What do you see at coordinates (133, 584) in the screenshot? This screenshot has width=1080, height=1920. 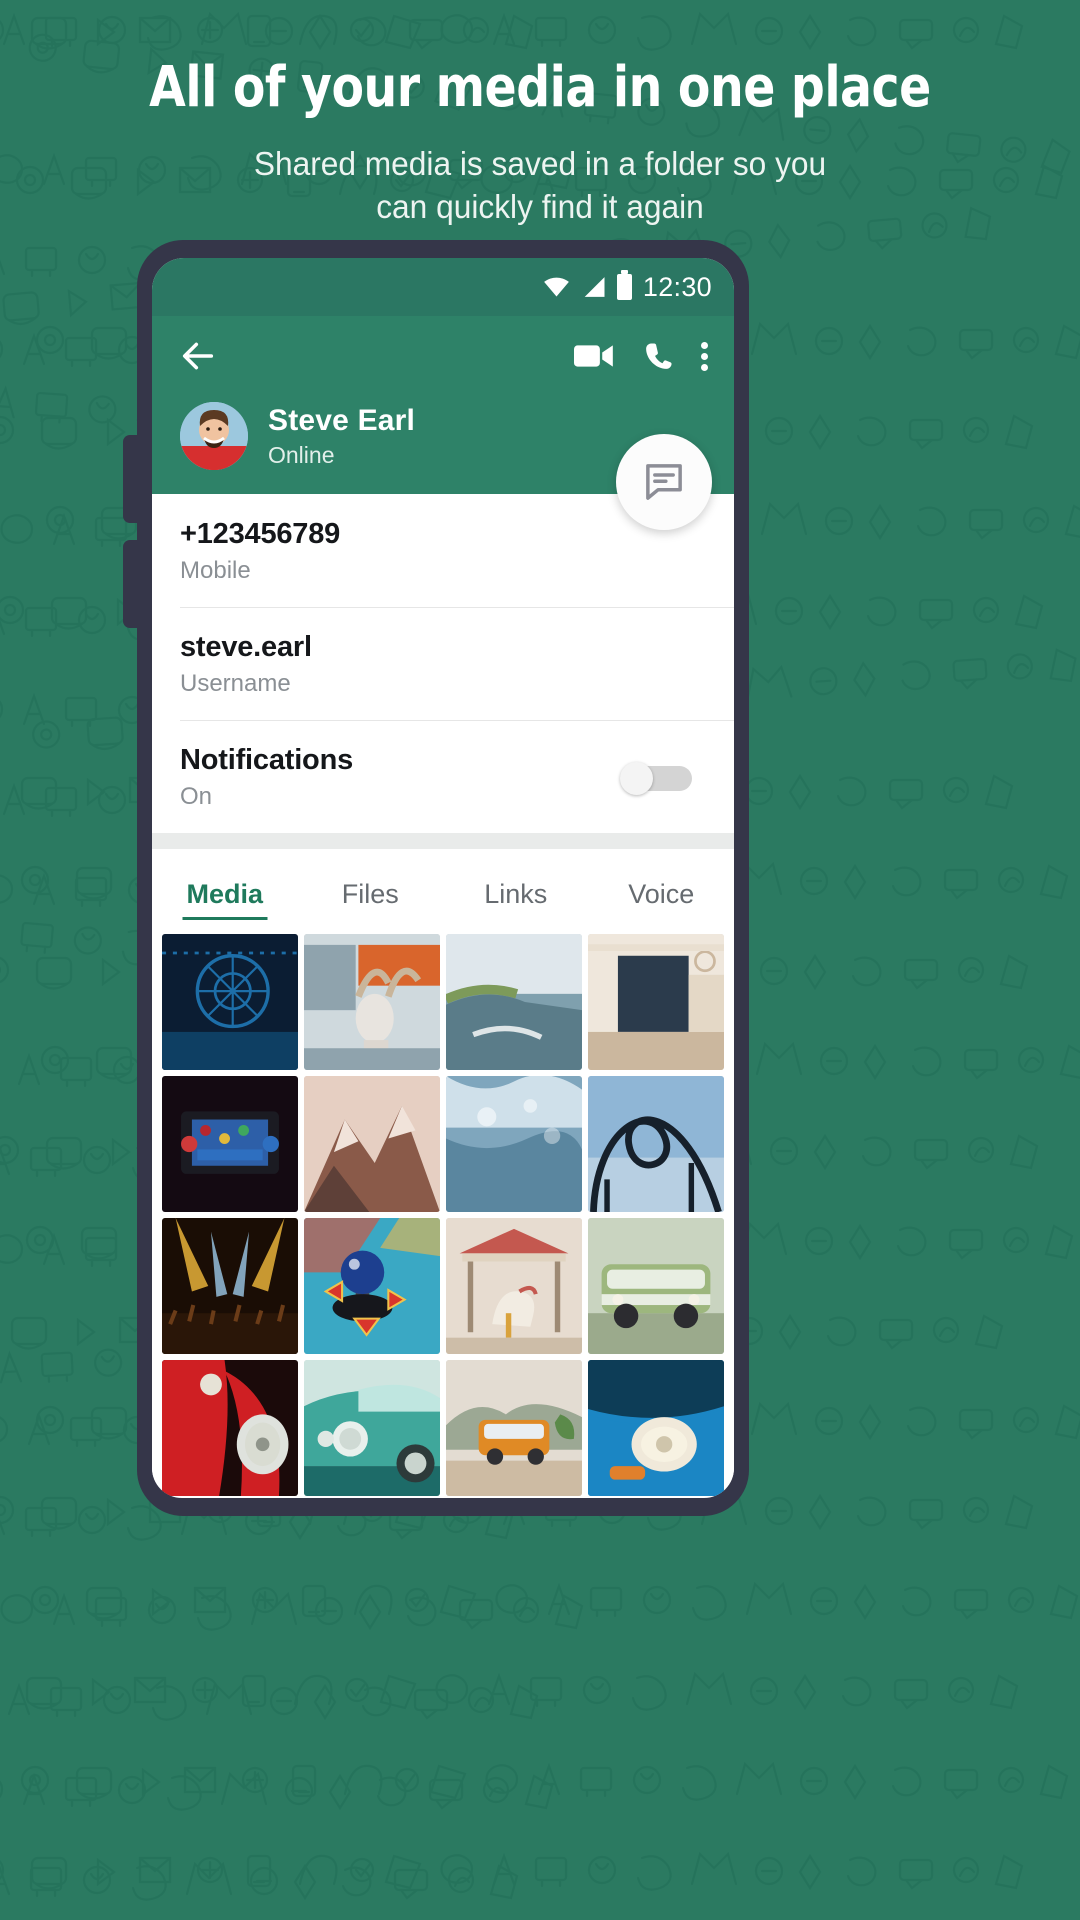 I see `phone-volume-down-button` at bounding box center [133, 584].